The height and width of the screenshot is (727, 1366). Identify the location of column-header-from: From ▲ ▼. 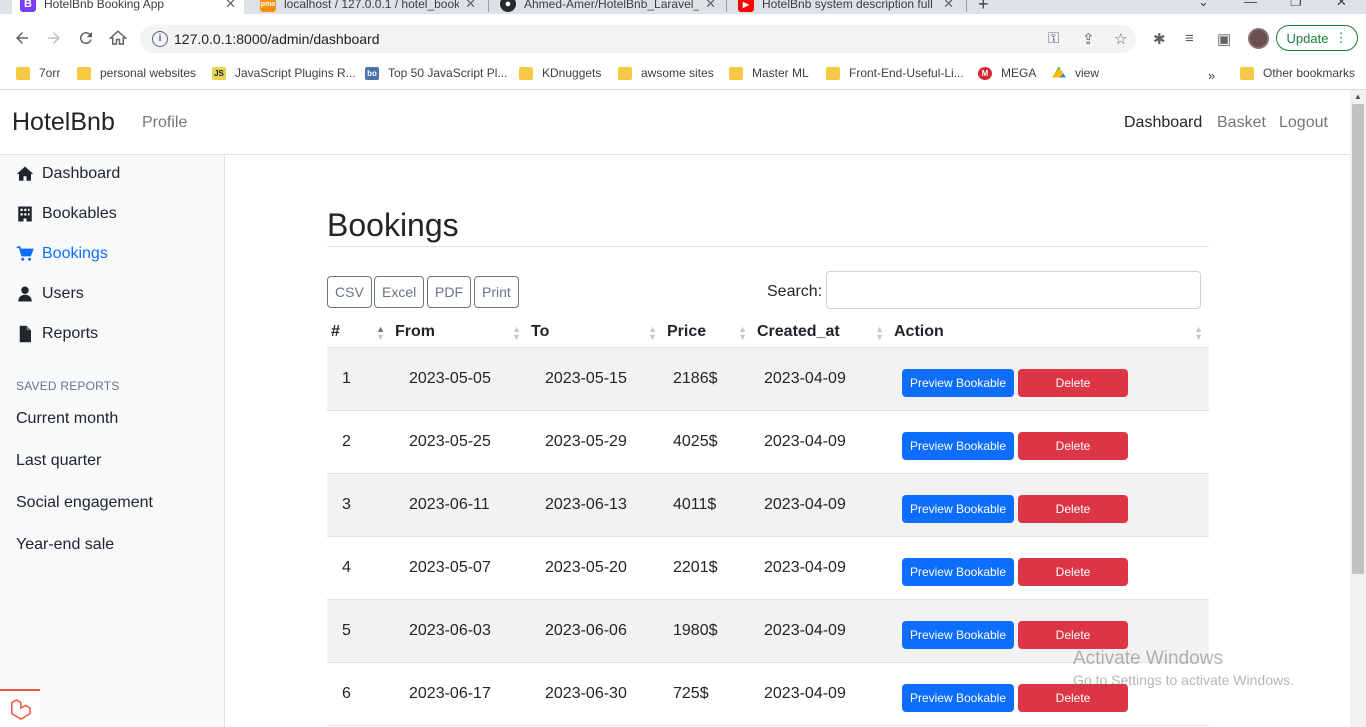
(459, 332).